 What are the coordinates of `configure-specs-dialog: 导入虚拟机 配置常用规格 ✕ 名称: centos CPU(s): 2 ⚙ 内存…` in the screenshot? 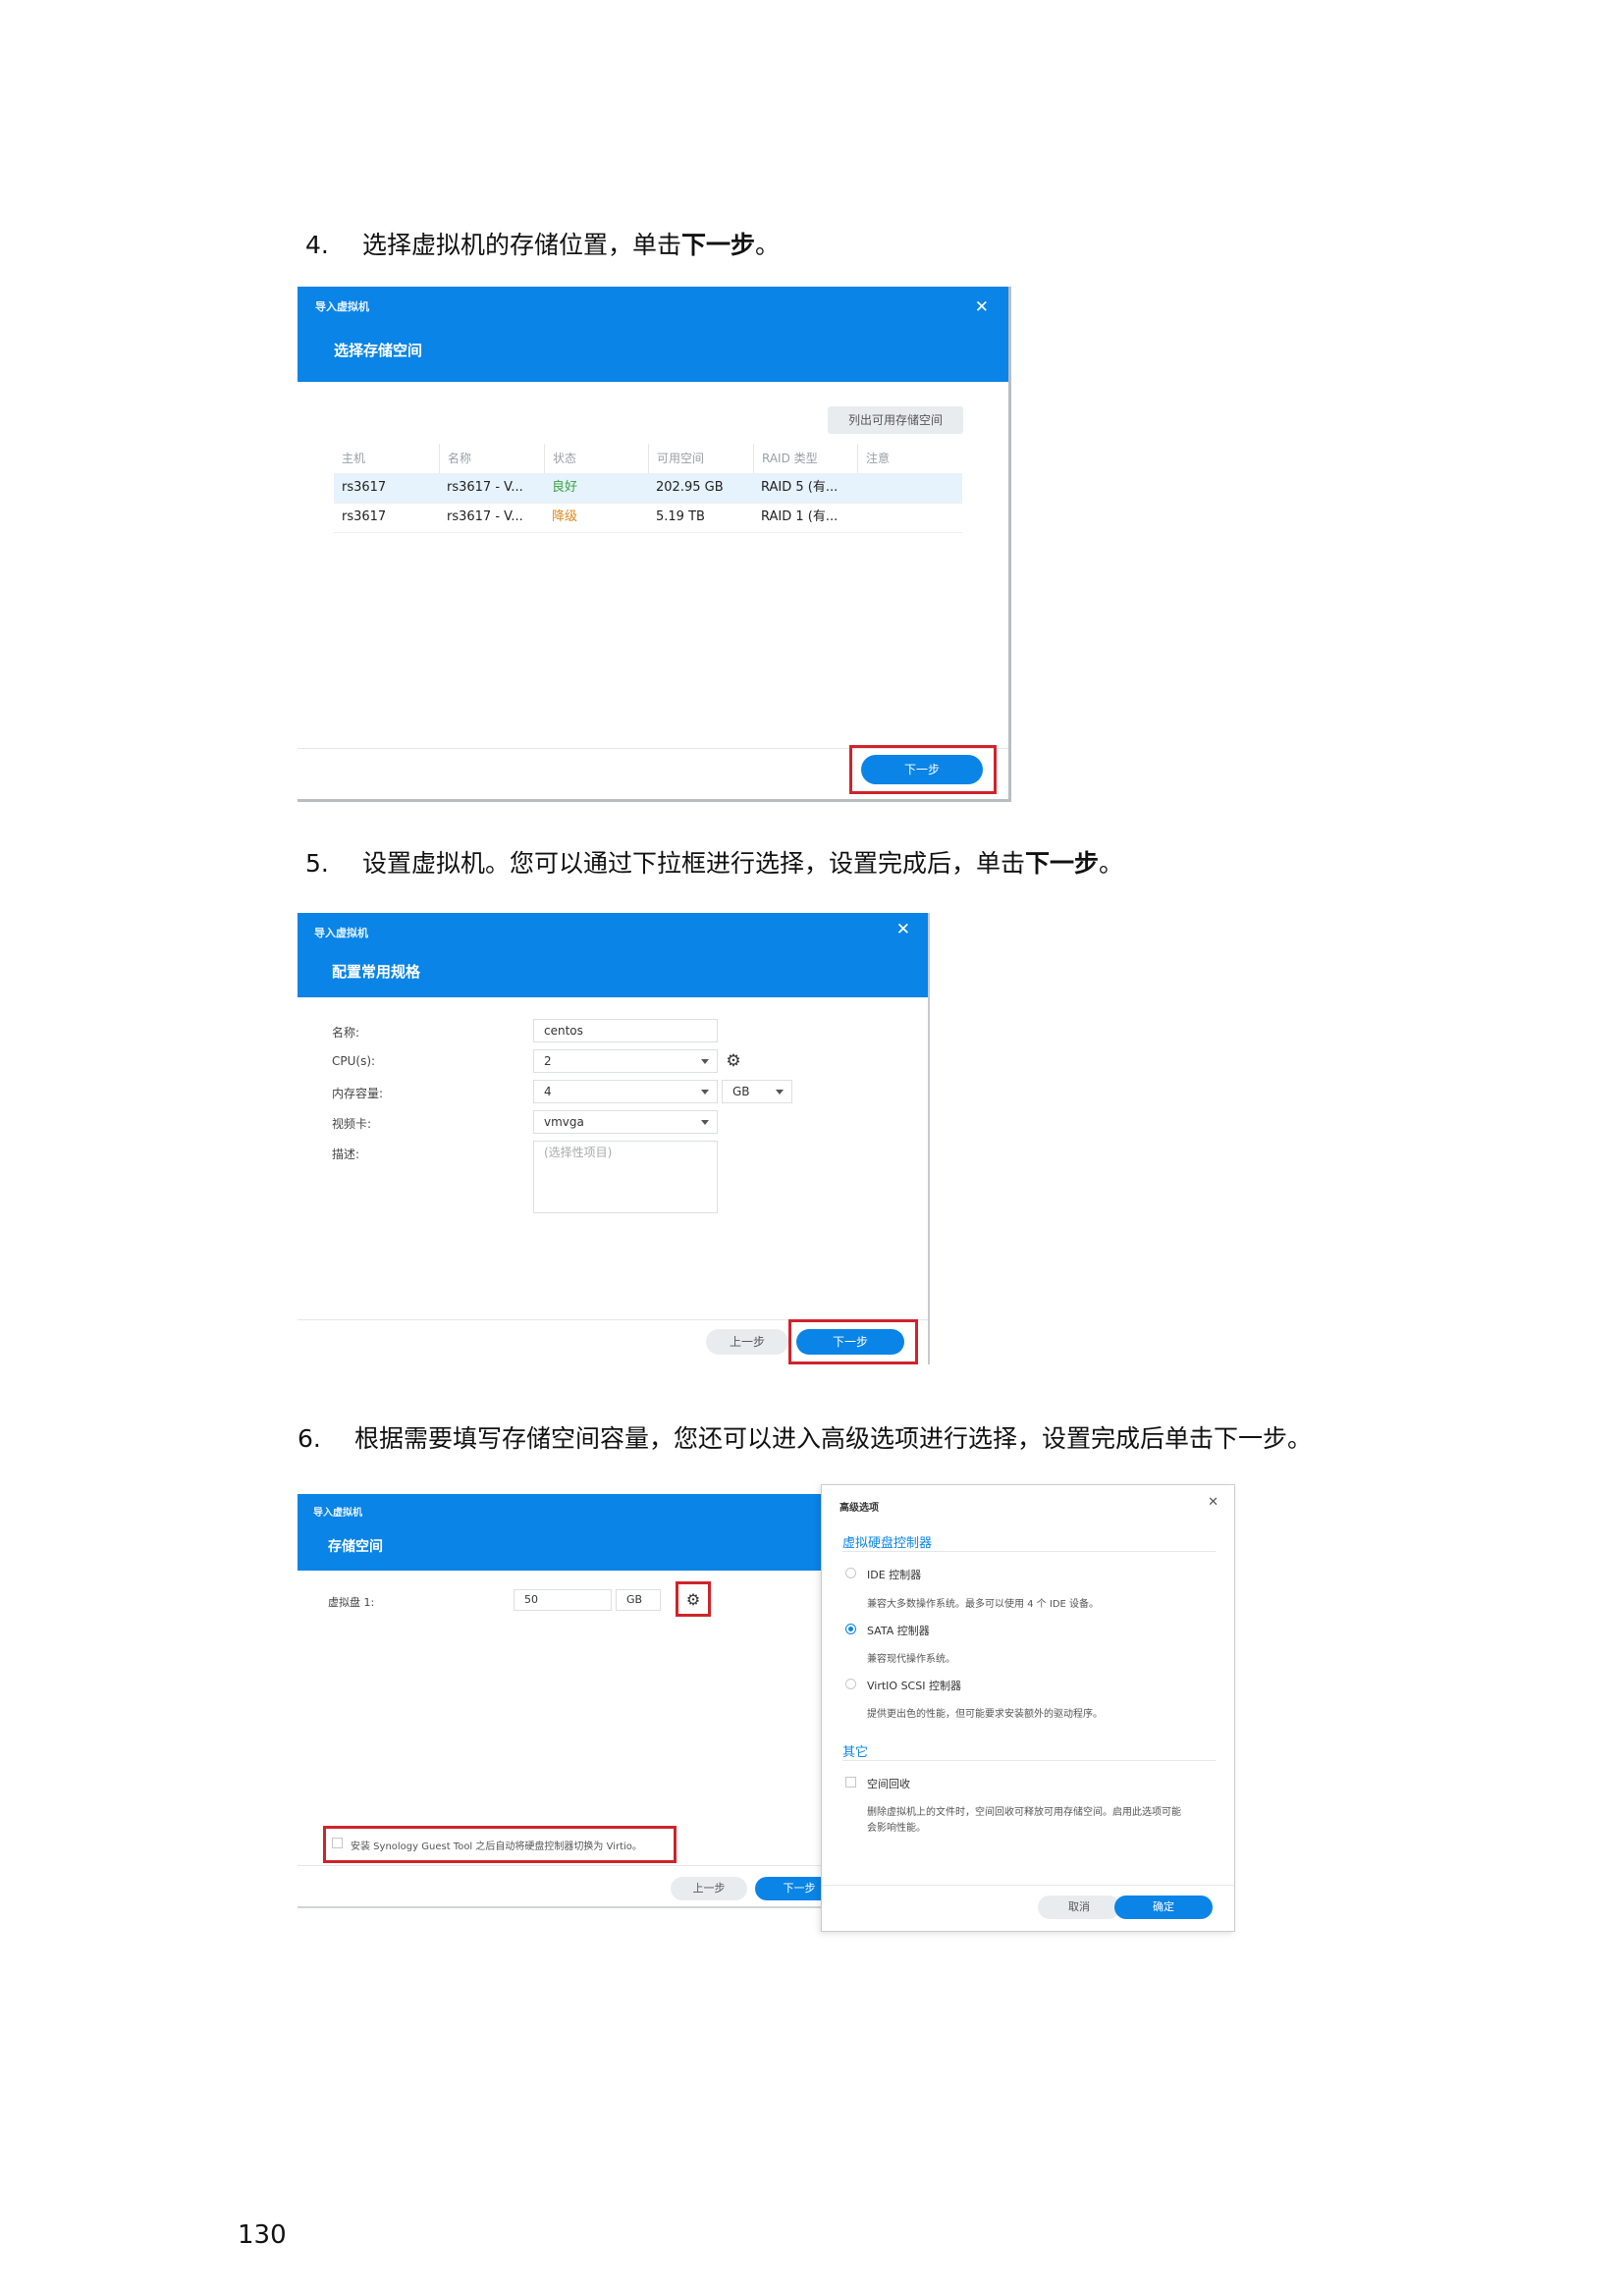 It's located at (614, 1138).